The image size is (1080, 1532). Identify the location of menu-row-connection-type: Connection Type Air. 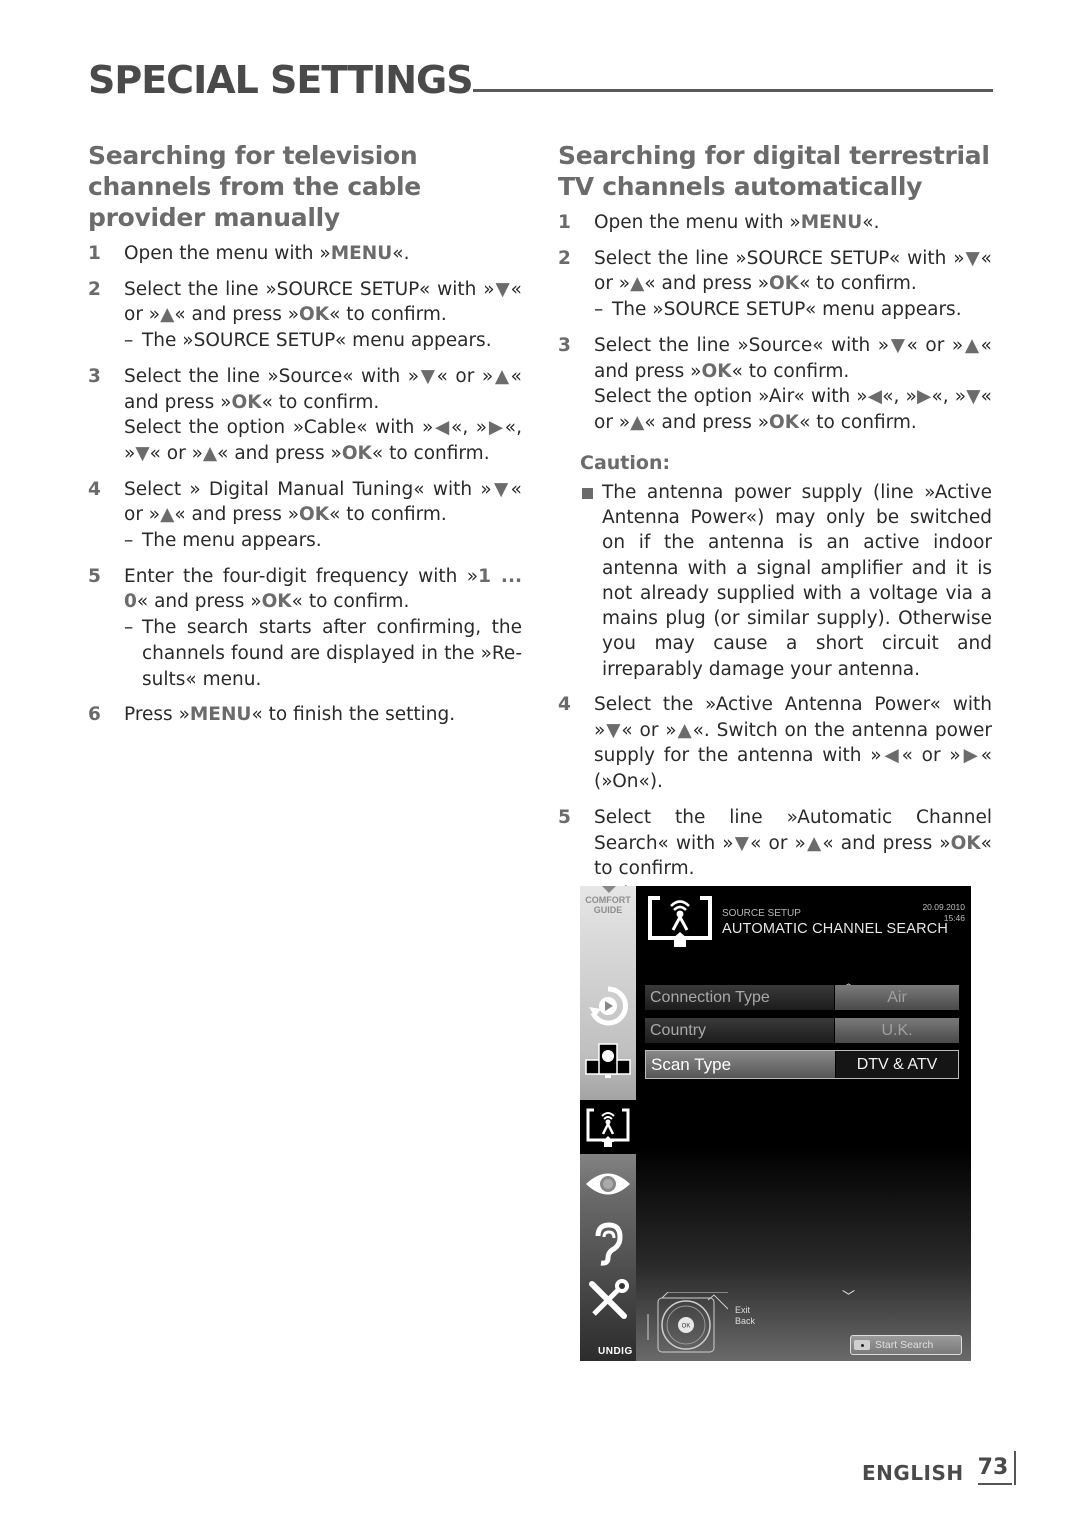
(802, 997).